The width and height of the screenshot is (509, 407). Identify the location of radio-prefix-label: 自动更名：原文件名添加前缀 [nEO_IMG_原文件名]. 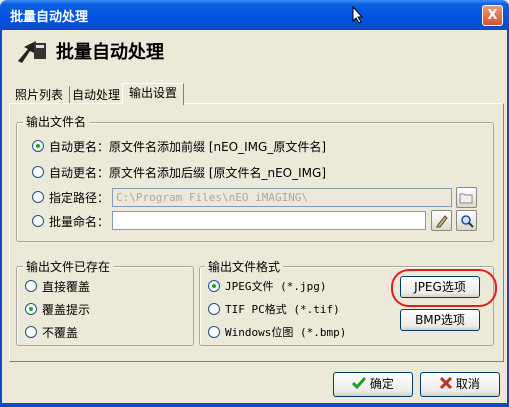
(188, 147).